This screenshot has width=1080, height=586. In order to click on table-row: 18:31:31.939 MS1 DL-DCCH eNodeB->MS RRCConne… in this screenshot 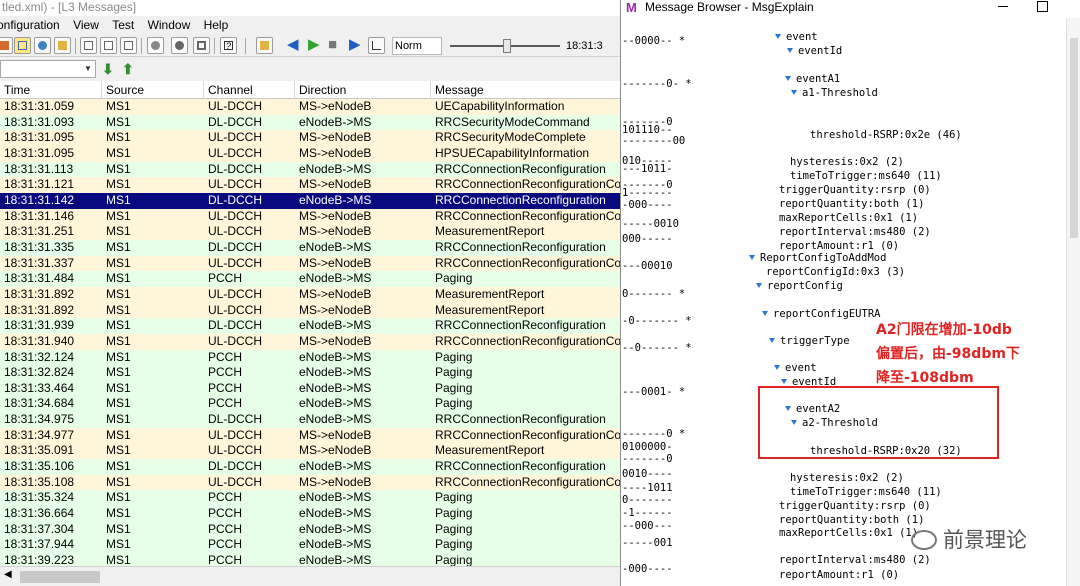, I will do `click(310, 326)`.